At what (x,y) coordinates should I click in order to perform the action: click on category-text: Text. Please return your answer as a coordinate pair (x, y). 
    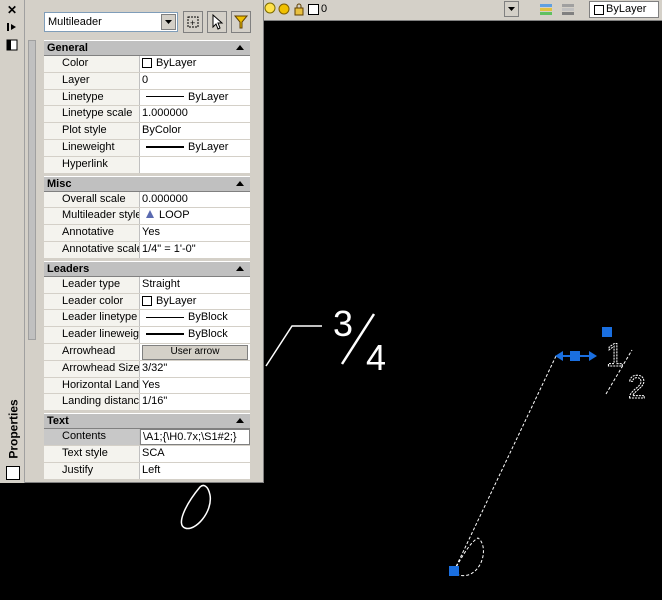
    Looking at the image, I should click on (147, 421).